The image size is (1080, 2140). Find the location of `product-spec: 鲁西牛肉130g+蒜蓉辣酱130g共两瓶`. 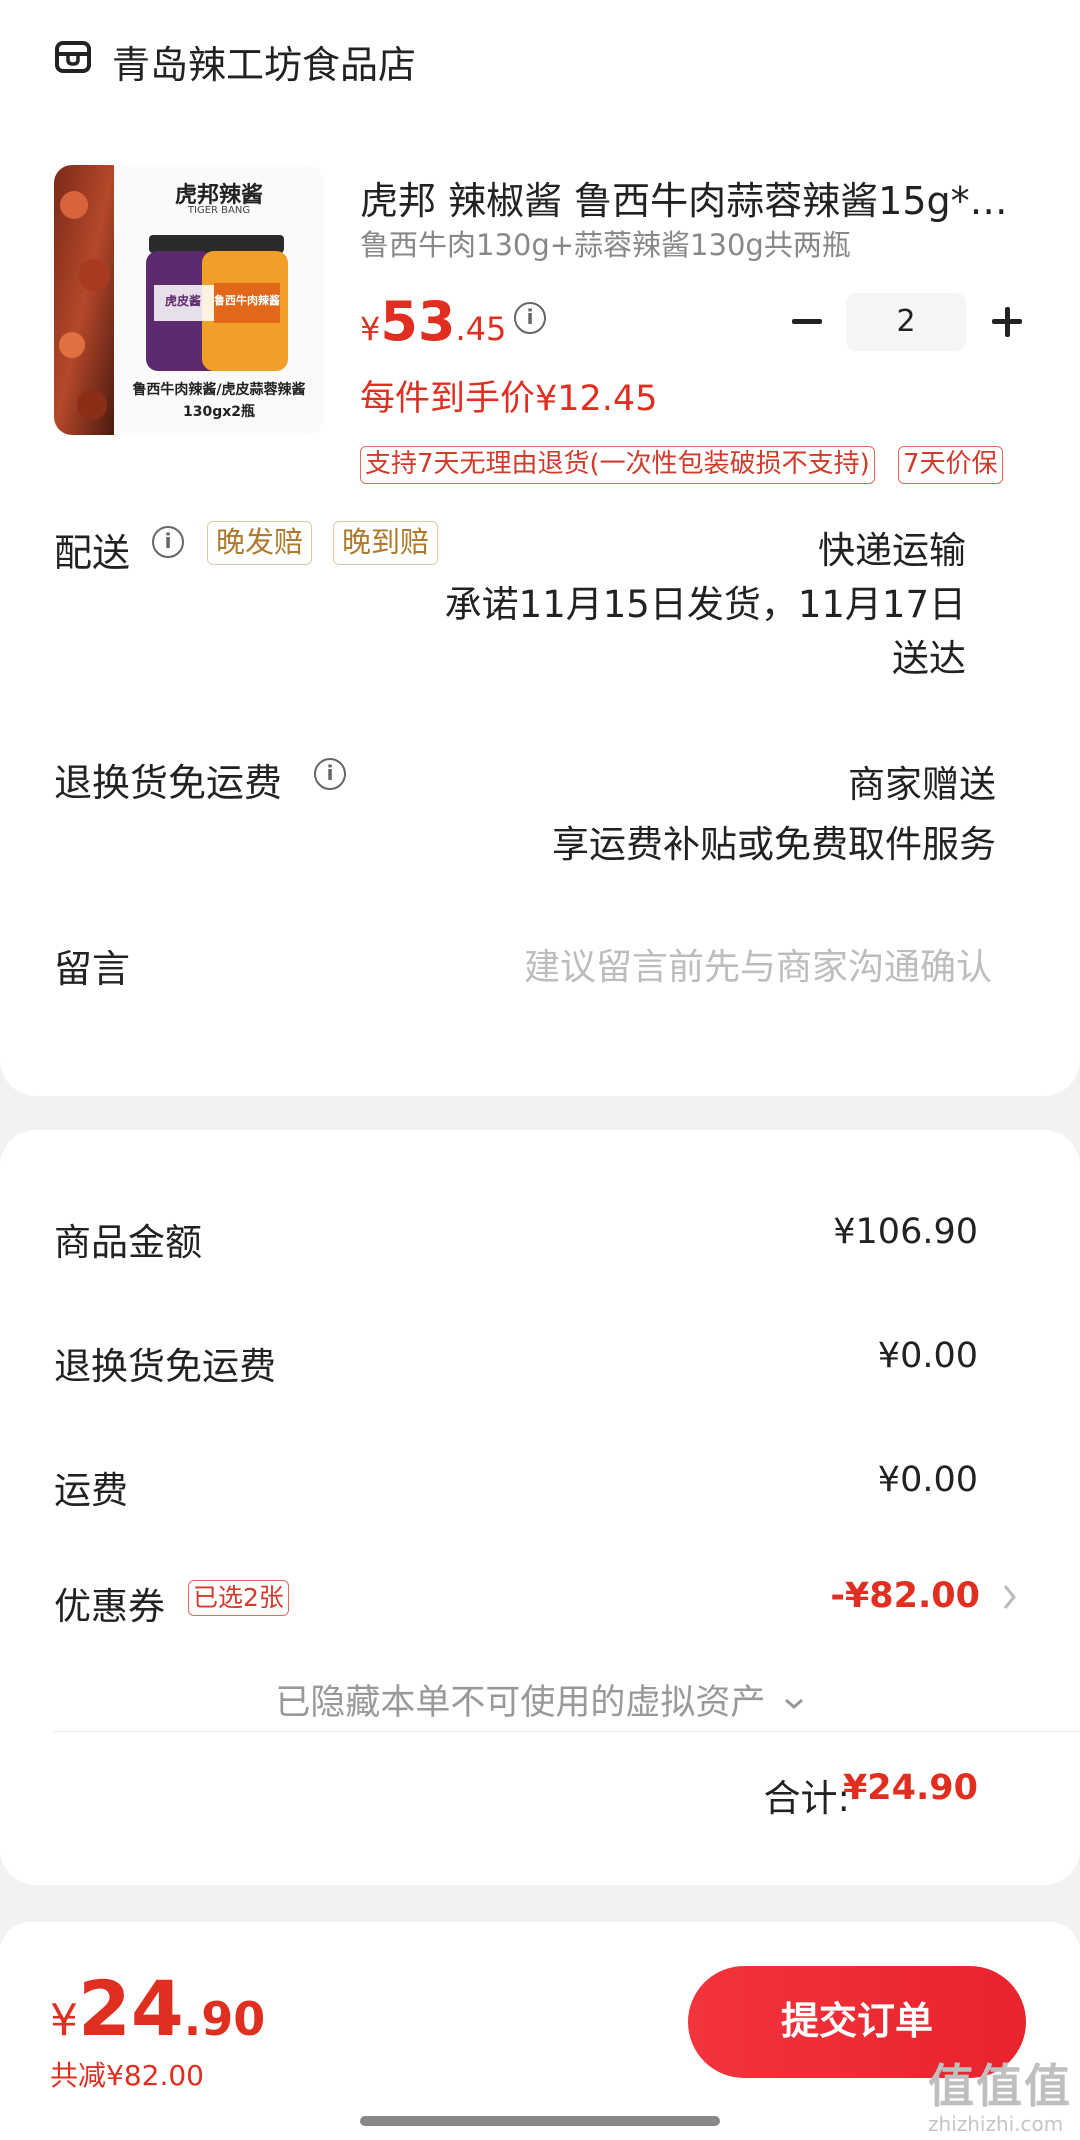

product-spec: 鲁西牛肉130g+蒜蓉辣酱130g共两瓶 is located at coordinates (605, 243).